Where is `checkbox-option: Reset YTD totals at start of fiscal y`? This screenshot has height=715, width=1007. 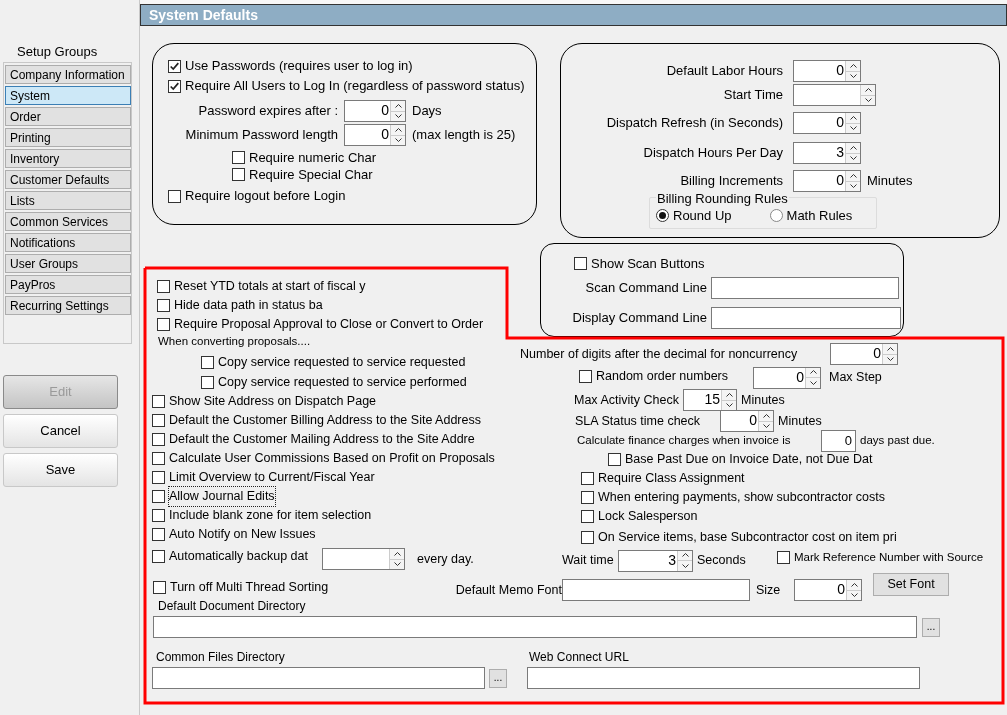 checkbox-option: Reset YTD totals at start of fiscal y is located at coordinates (262, 286).